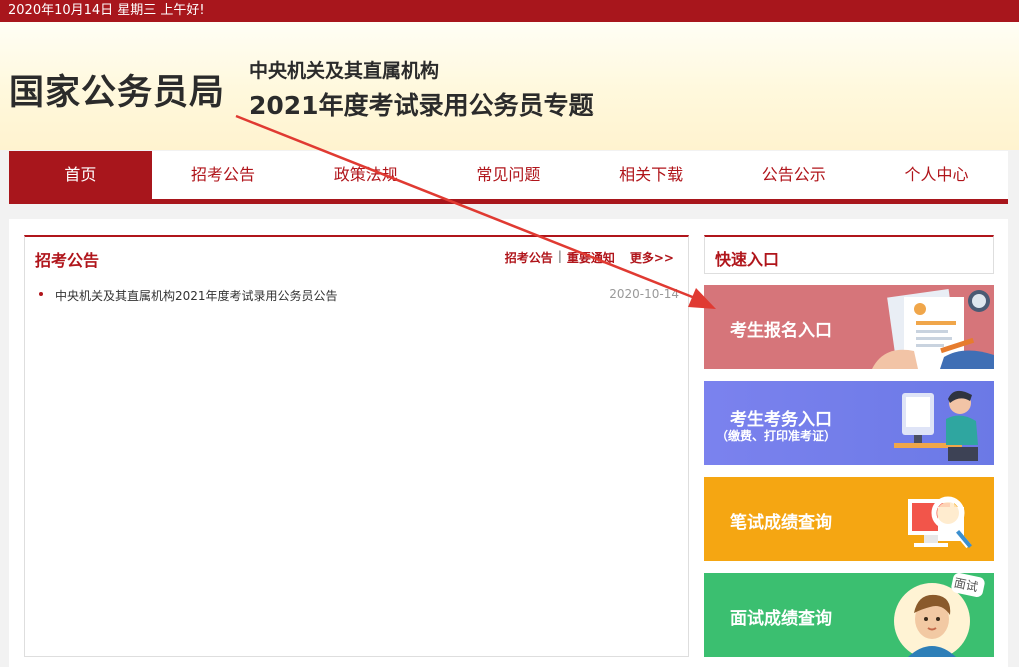 Image resolution: width=1019 pixels, height=667 pixels. I want to click on register-entry-button: 考生报名入口, so click(849, 327).